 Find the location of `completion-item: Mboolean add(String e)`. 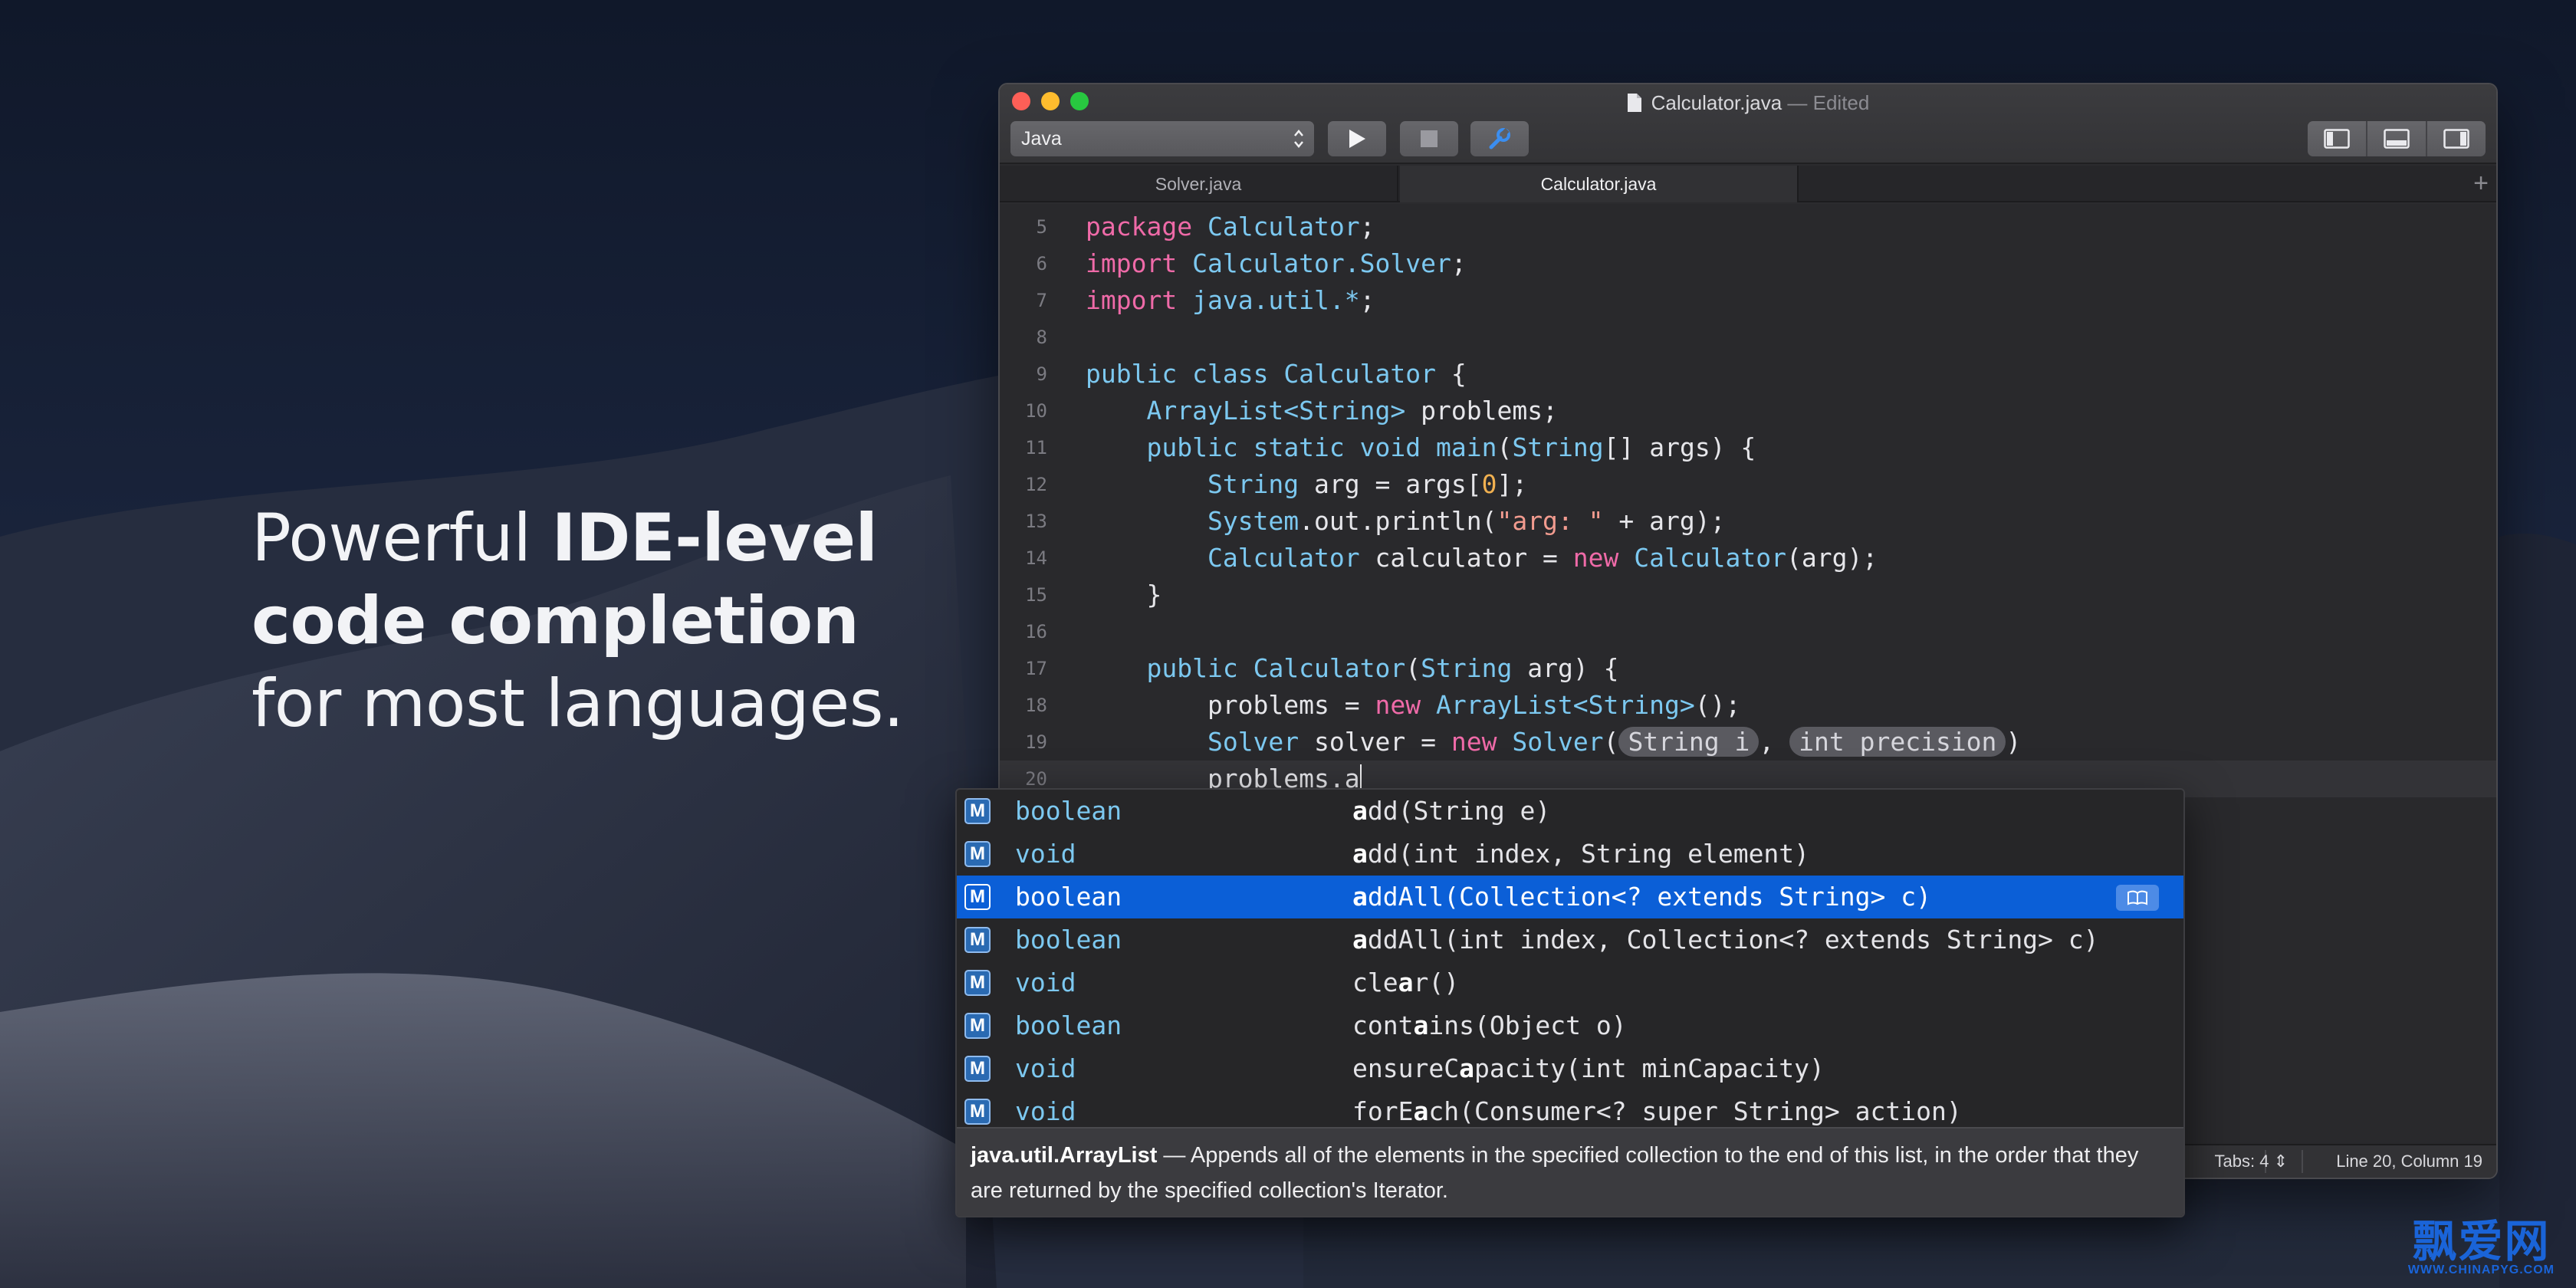

completion-item: Mboolean add(String e) is located at coordinates (1570, 812).